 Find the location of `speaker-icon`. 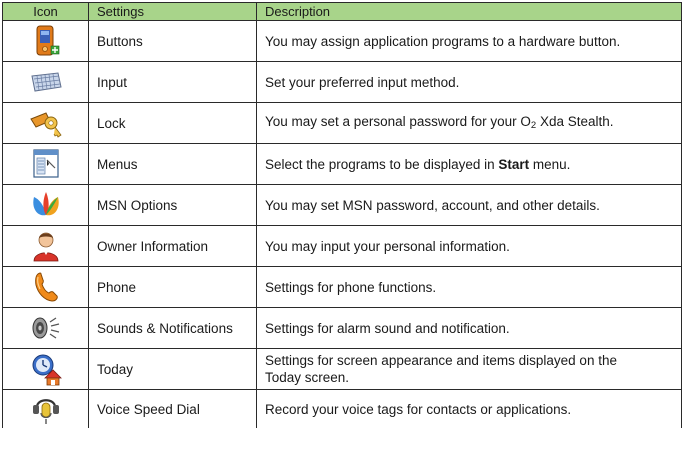

speaker-icon is located at coordinates (46, 328).